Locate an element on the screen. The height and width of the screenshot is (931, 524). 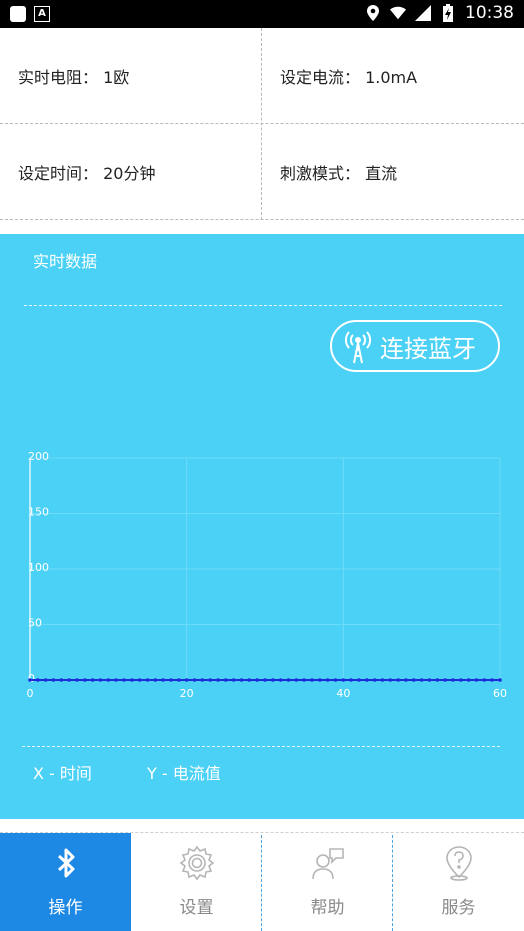
notification-app-icon is located at coordinates (18, 14).